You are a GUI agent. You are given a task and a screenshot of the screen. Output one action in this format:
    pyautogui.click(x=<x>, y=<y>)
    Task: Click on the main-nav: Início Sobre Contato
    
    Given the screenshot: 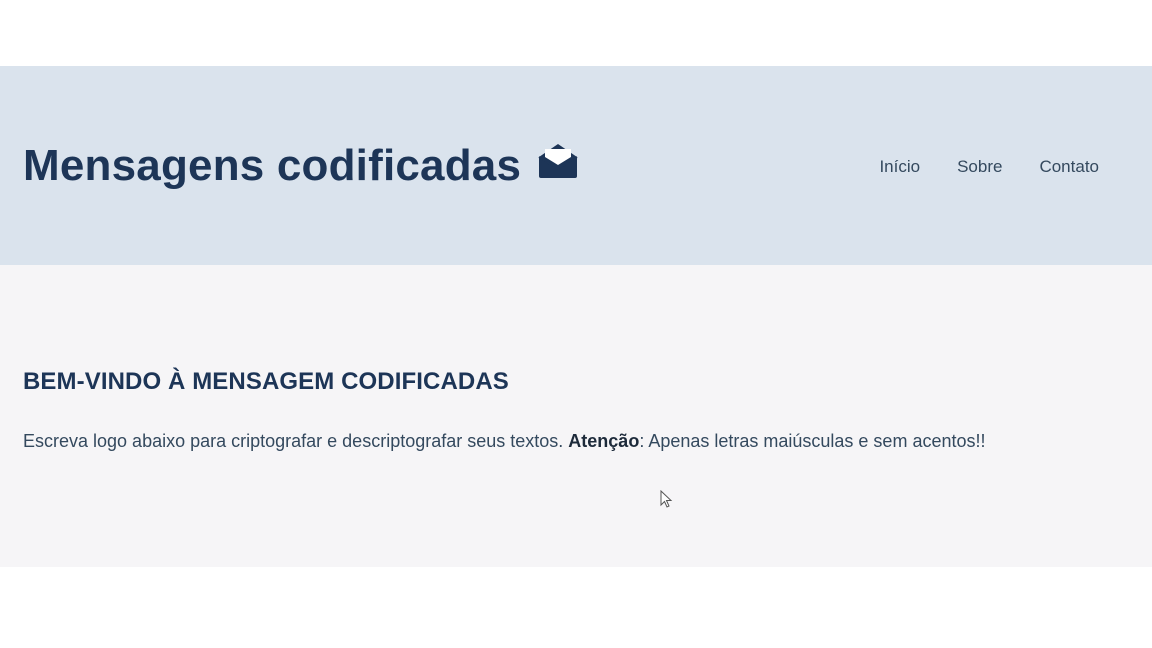 What is the action you would take?
    pyautogui.click(x=989, y=167)
    